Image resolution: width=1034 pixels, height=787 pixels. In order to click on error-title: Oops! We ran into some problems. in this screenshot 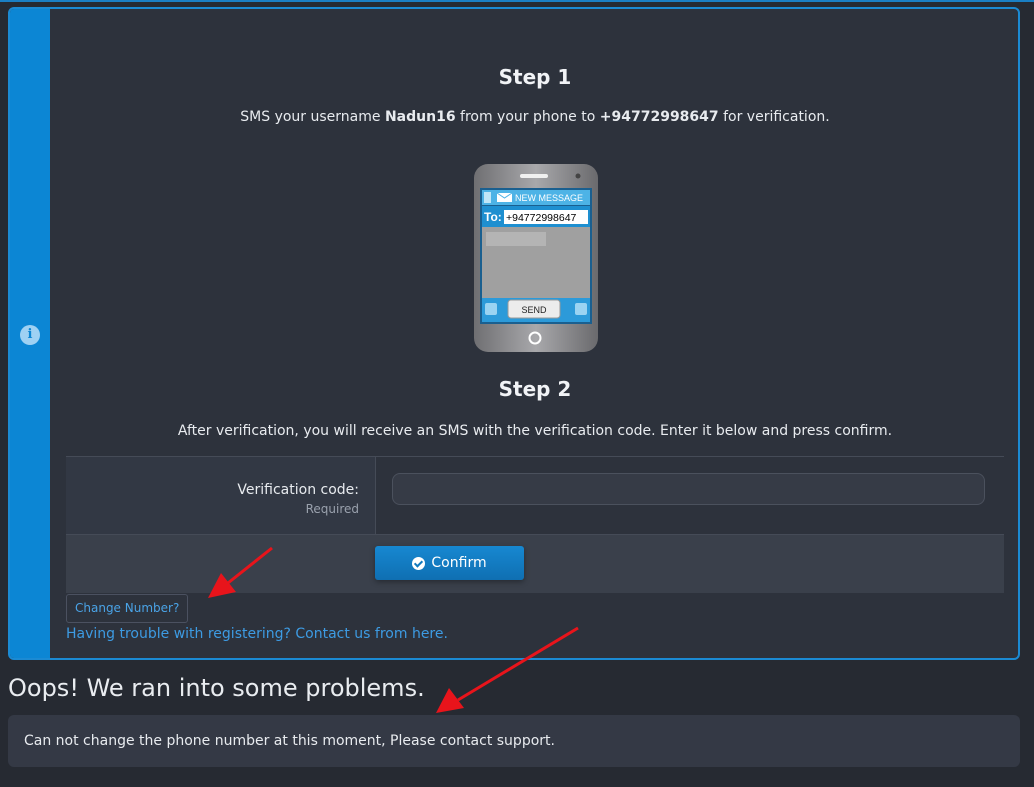, I will do `click(216, 688)`.